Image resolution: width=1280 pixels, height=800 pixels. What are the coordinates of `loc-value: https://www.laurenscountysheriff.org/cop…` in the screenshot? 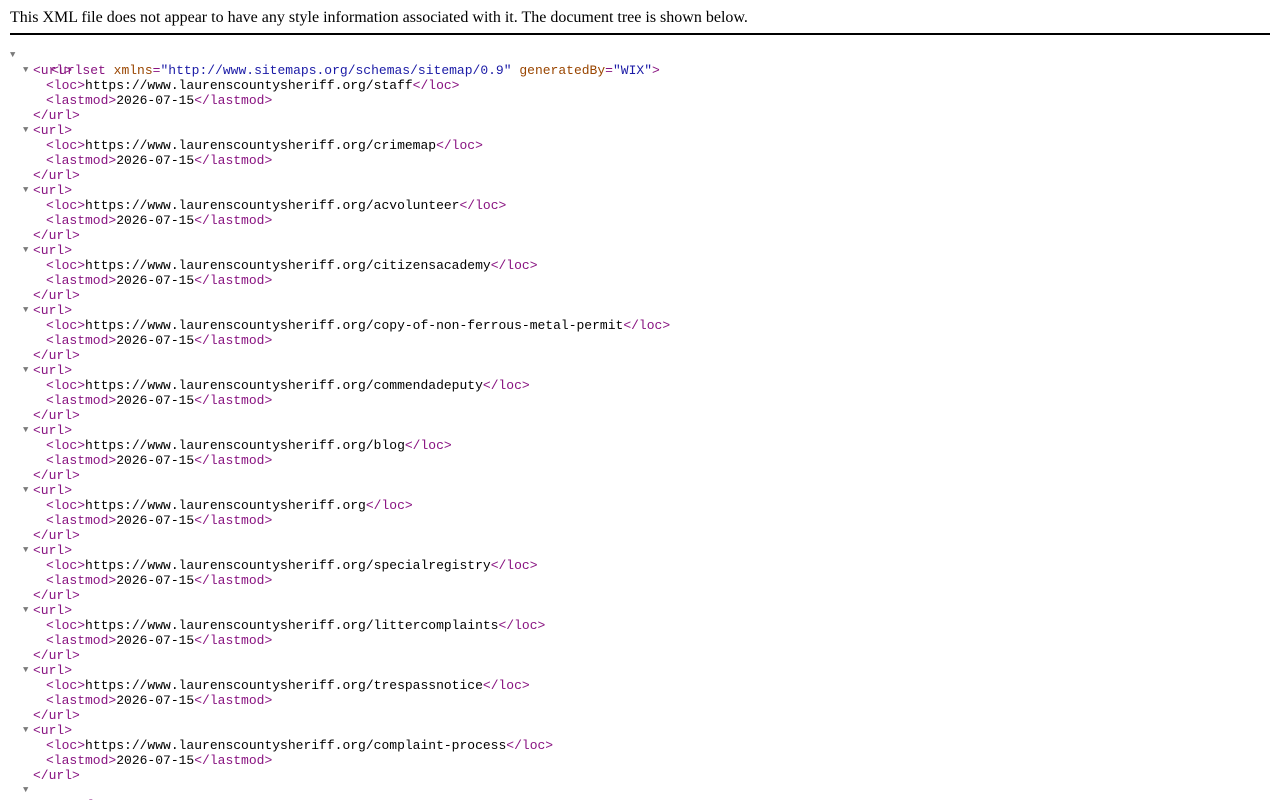 It's located at (354, 325).